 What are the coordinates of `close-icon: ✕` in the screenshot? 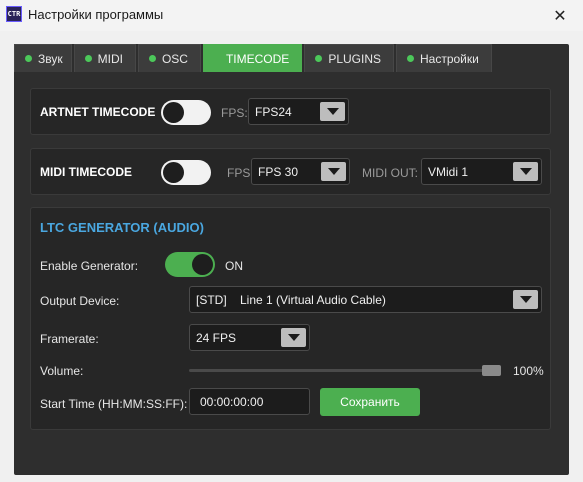 It's located at (560, 16).